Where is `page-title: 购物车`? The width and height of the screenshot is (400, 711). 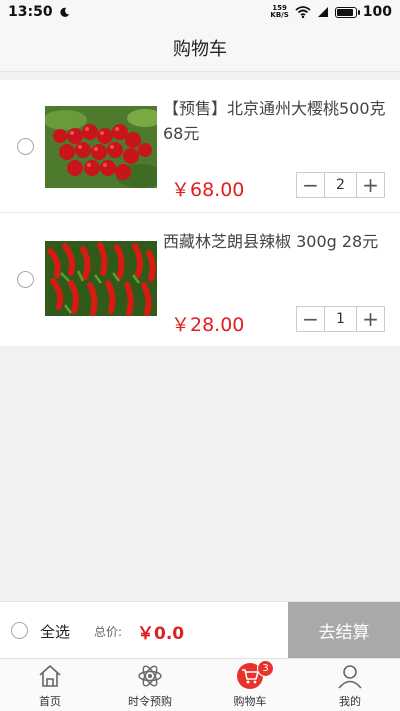 page-title: 购物车 is located at coordinates (200, 49).